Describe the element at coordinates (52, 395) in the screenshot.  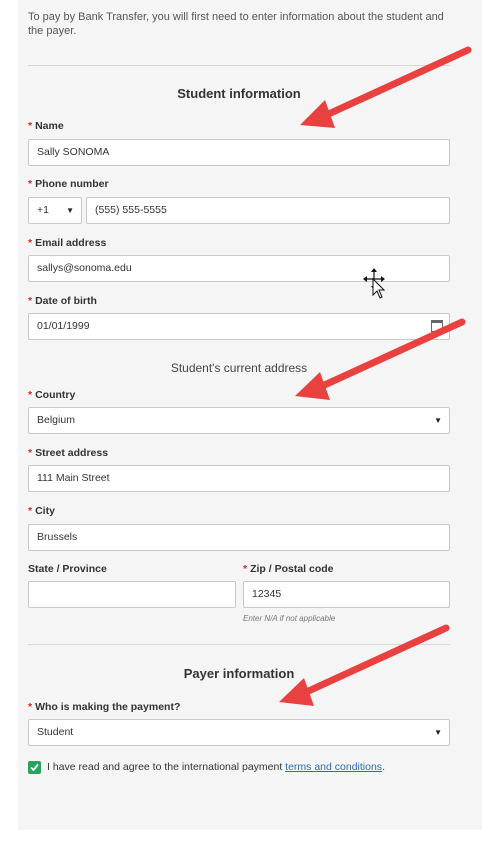
I see `country-label: * Country` at that location.